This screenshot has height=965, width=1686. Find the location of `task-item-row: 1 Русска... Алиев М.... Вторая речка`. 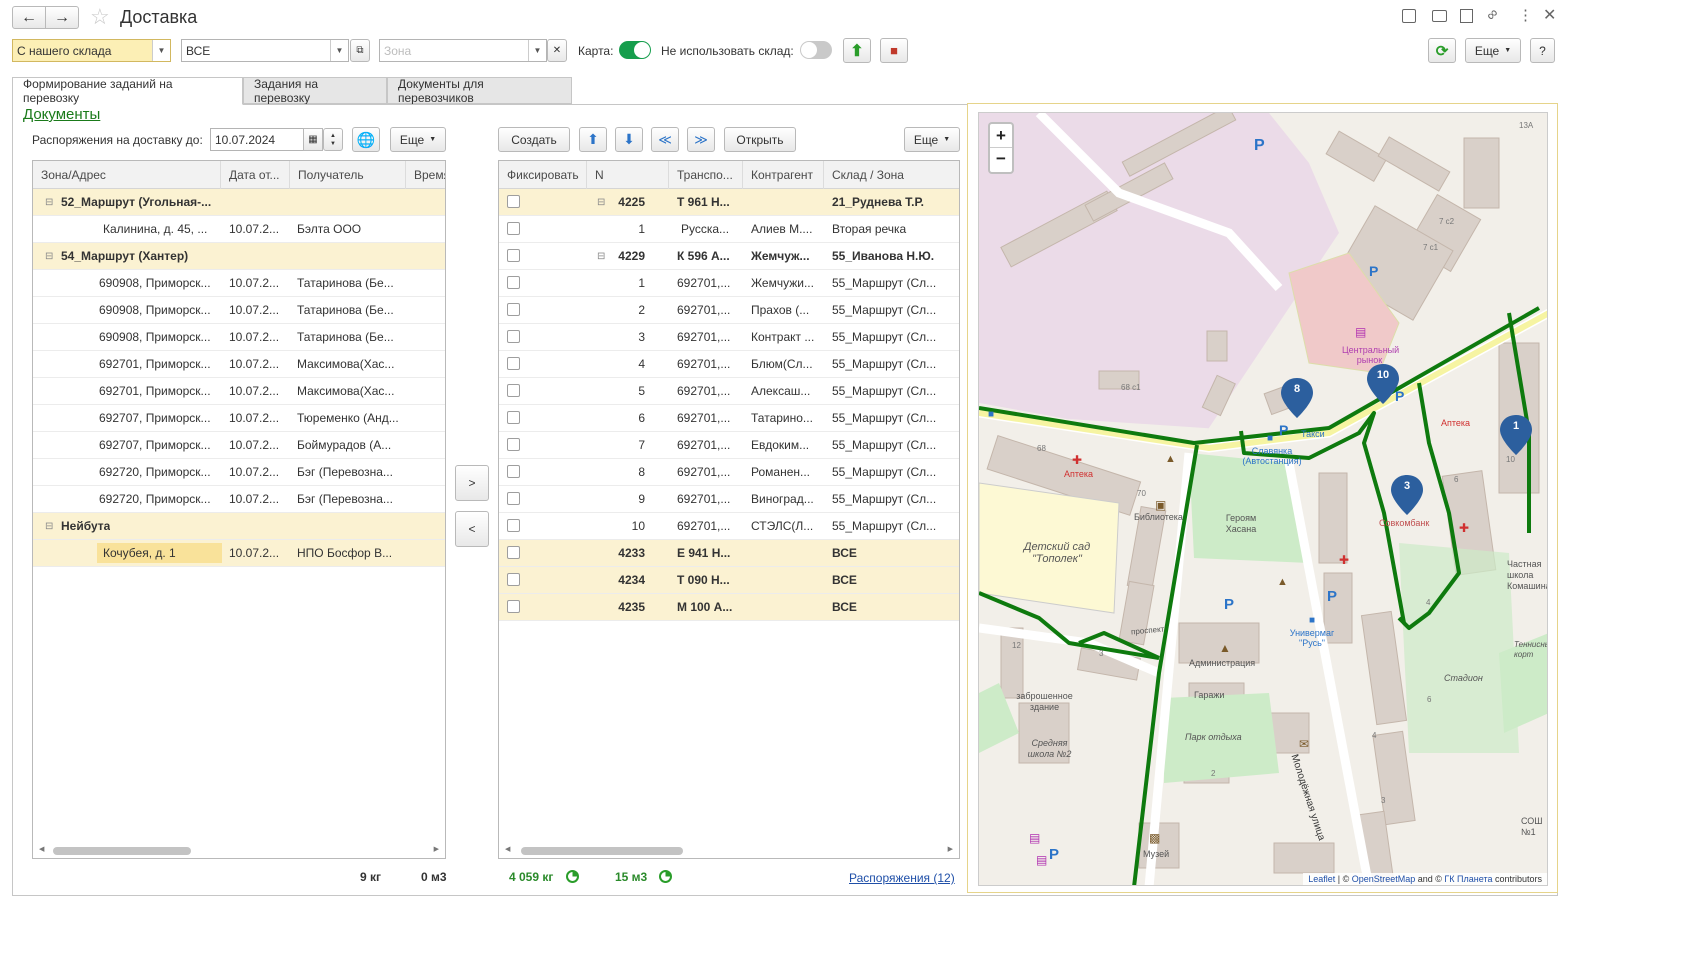

task-item-row: 1 Русска... Алиев М.... Вторая речка is located at coordinates (729, 229).